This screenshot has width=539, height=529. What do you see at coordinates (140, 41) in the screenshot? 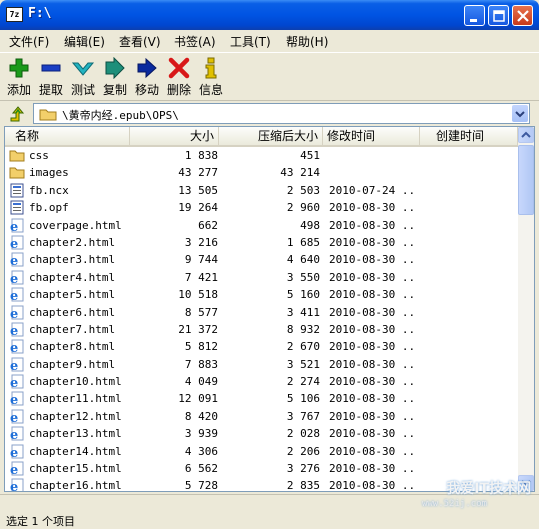
I see `menu-view: 查看(V)` at bounding box center [140, 41].